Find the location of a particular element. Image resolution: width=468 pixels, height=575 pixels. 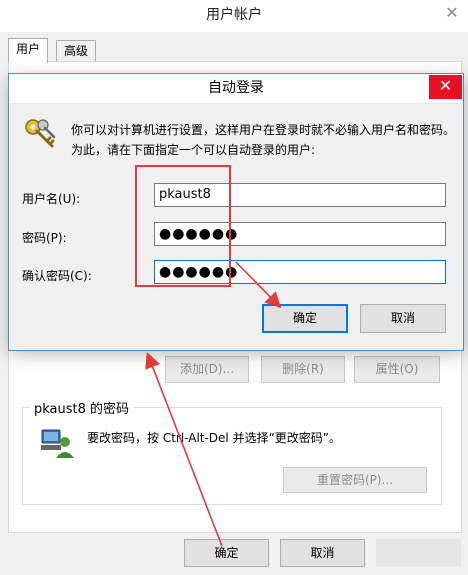

arrow-to-dialog-ok is located at coordinates (258, 285).